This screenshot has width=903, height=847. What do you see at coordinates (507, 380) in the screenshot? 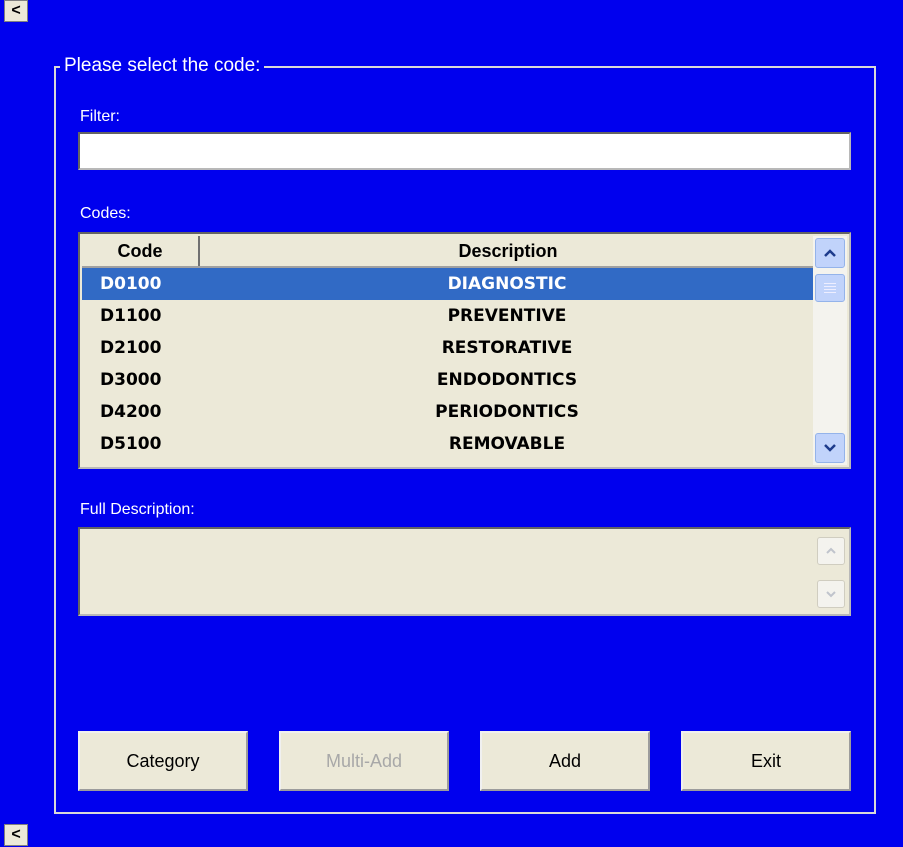
I see `row-description: ENDODONTICS` at bounding box center [507, 380].